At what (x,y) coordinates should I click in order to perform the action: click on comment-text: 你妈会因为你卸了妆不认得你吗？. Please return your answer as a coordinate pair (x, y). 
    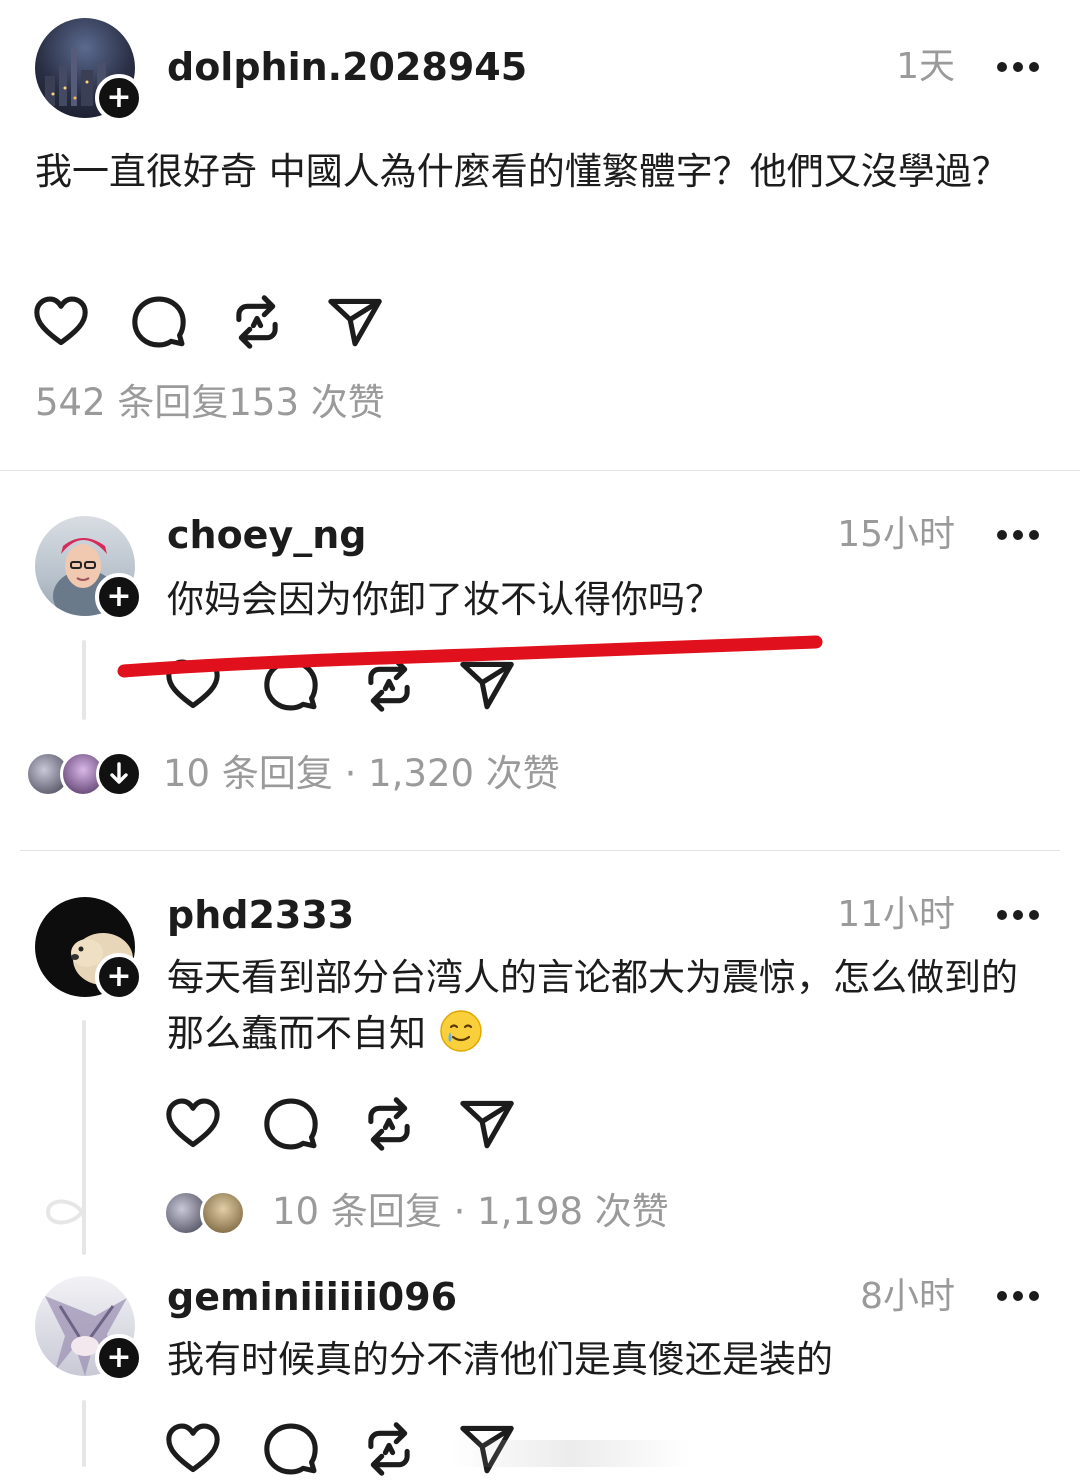
    Looking at the image, I should click on (444, 599).